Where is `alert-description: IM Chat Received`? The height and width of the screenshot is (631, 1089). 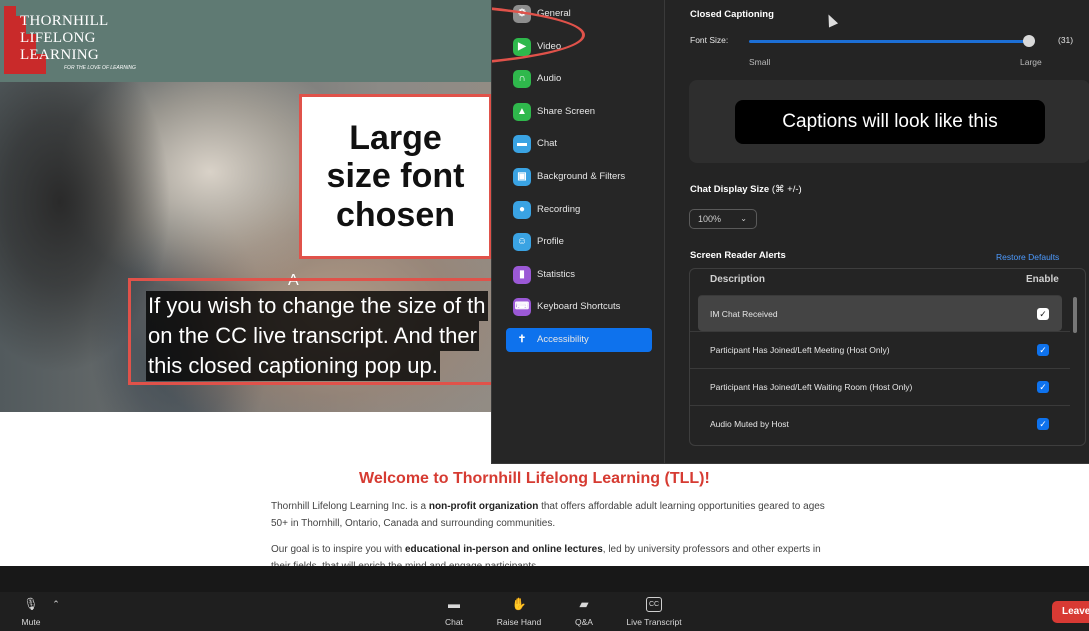 alert-description: IM Chat Received is located at coordinates (744, 314).